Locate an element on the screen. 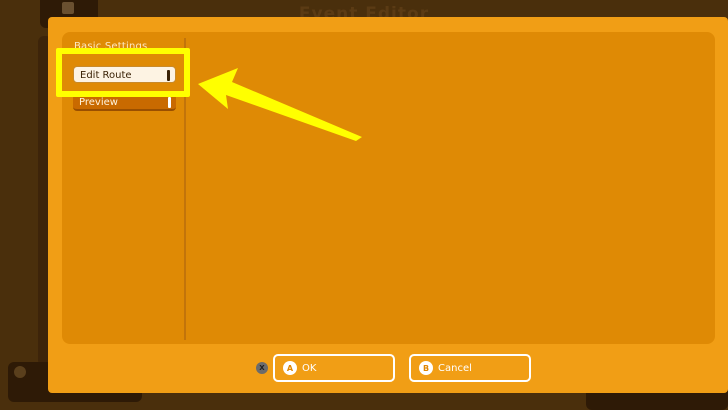  pointer-arrow-icon is located at coordinates (280, 104).